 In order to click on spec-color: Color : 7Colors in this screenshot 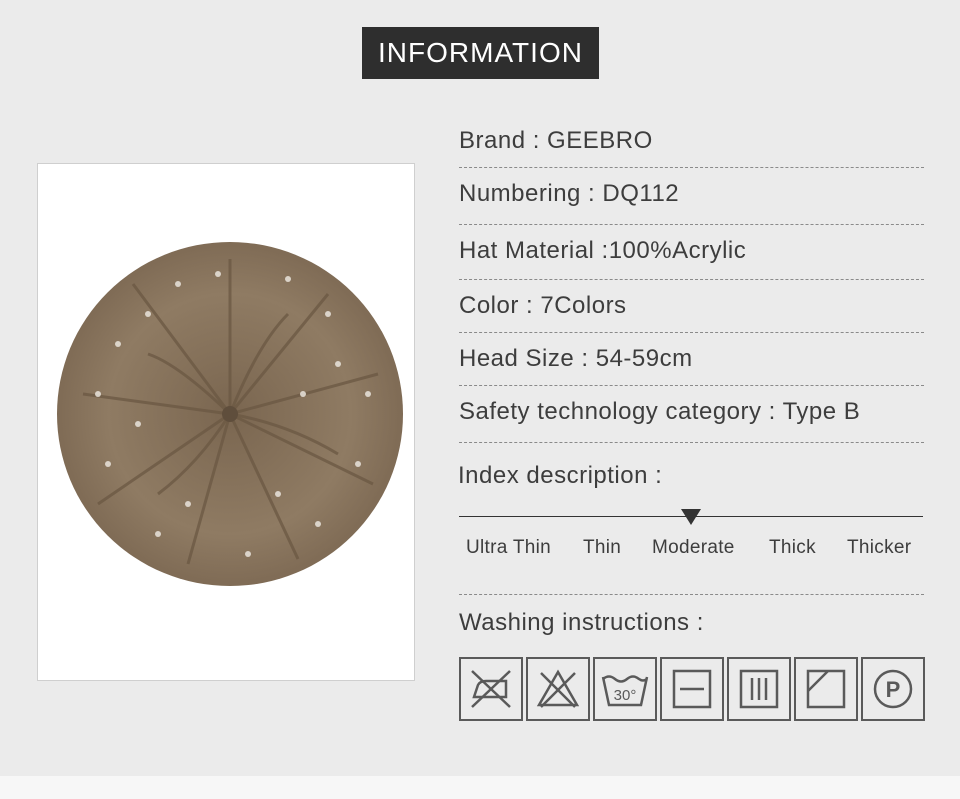, I will do `click(691, 306)`.